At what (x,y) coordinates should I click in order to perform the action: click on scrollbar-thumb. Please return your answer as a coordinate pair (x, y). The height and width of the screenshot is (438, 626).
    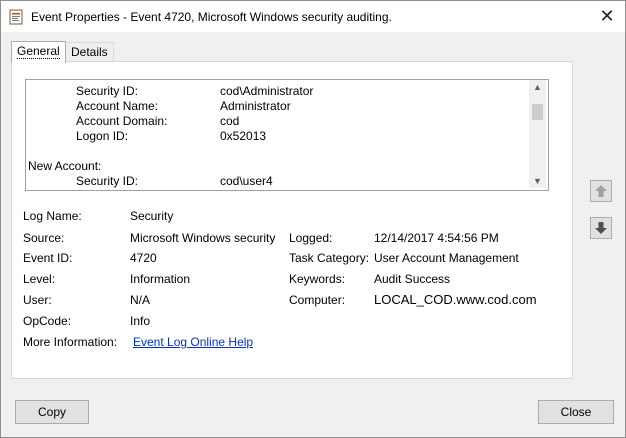
    Looking at the image, I should click on (537, 112).